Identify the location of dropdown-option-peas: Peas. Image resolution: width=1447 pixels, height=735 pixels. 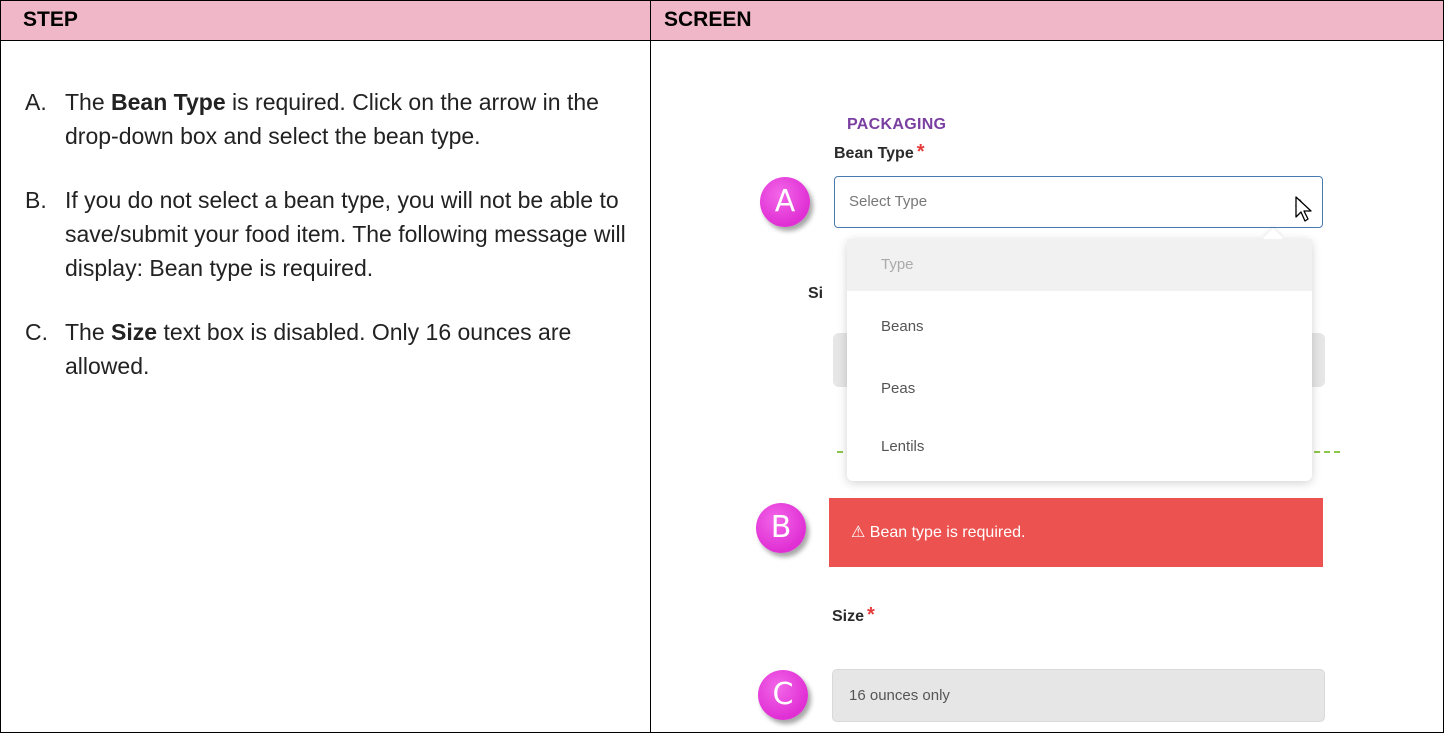
(1079, 389).